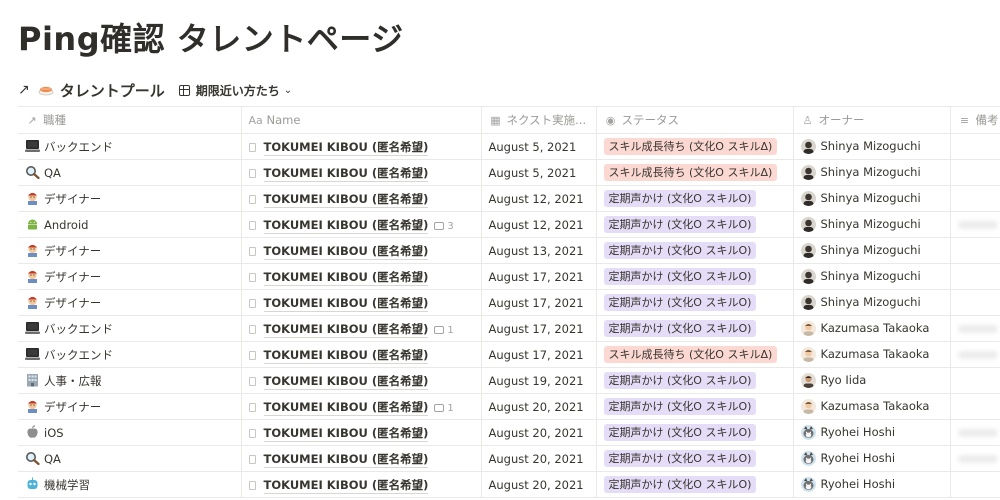  I want to click on owner-cell: Ryo Iida, so click(872, 380).